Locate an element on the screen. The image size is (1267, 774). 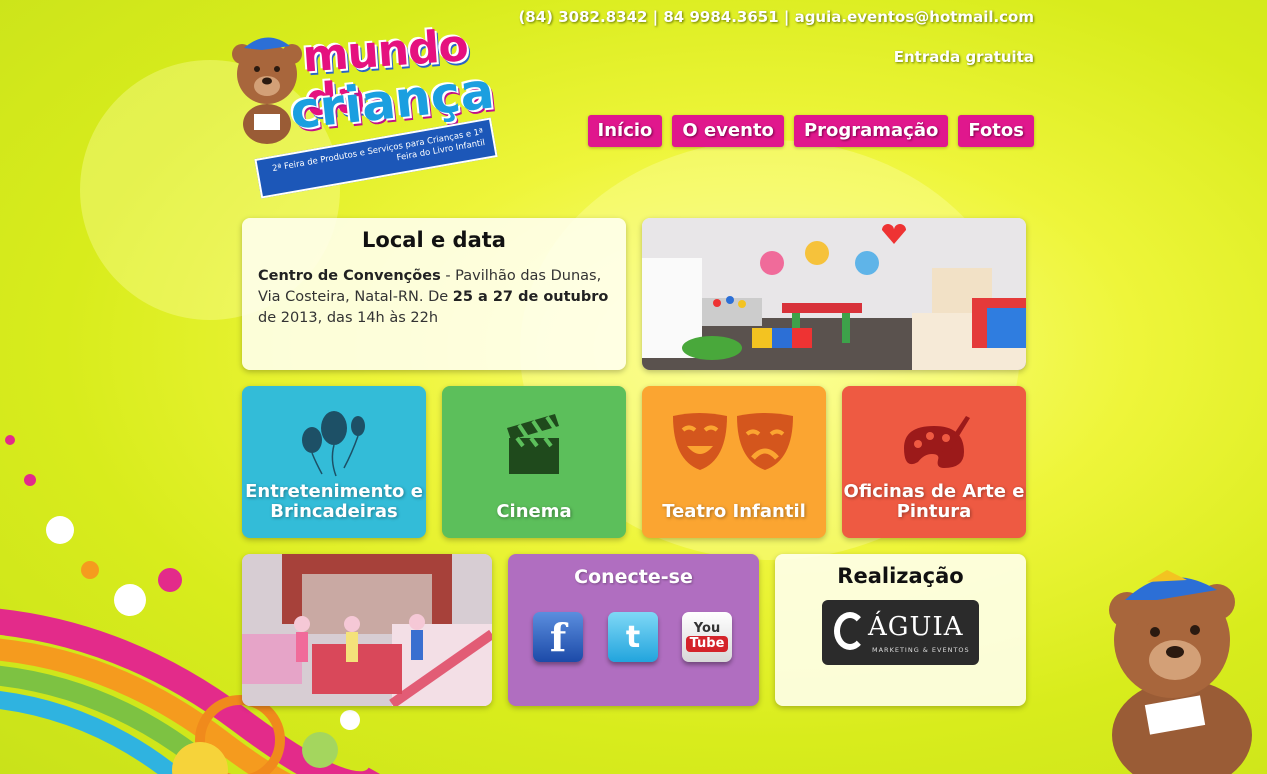
main-nav: Início O evento Programação Fotos is located at coordinates (810, 131).